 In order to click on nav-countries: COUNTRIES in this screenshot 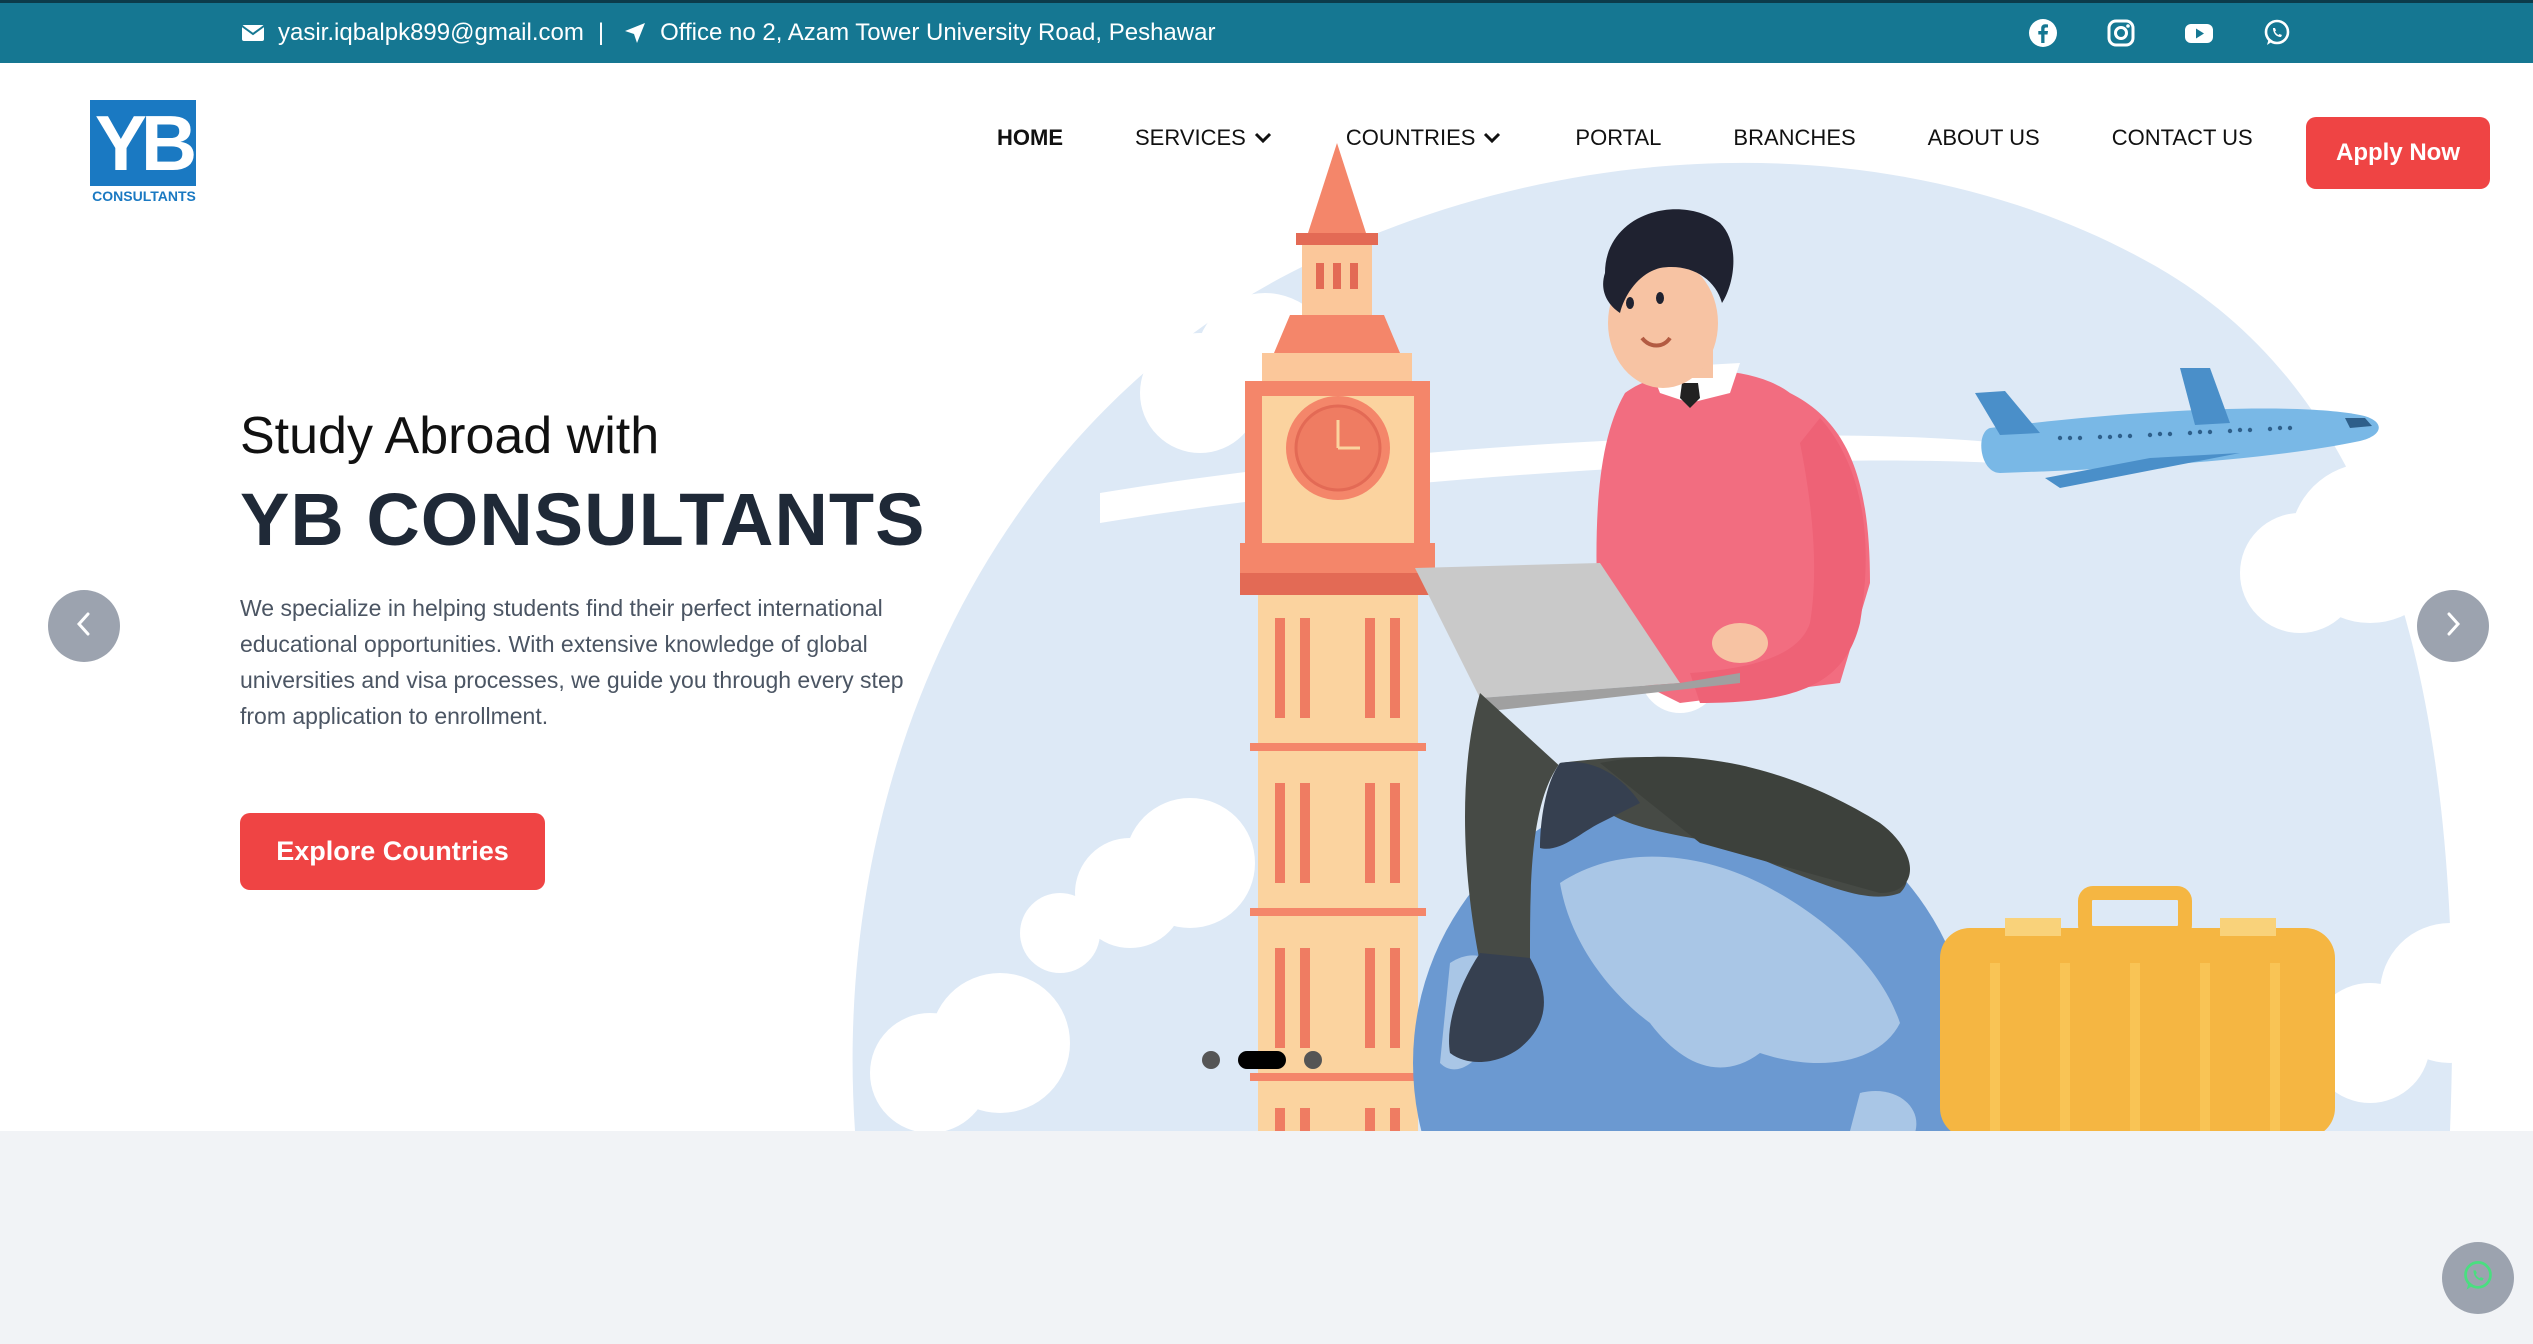, I will do `click(1425, 138)`.